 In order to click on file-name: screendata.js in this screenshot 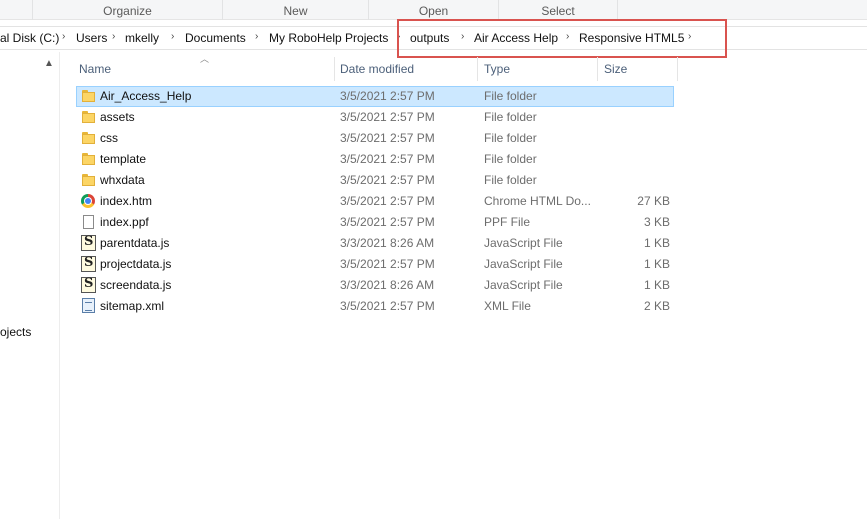, I will do `click(136, 285)`.